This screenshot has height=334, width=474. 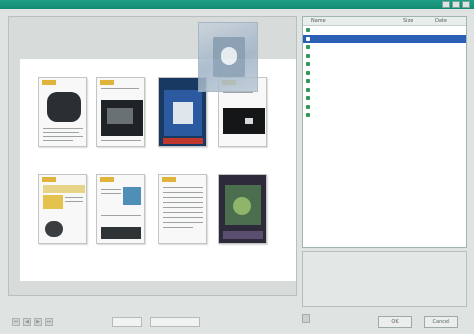 I want to click on column-name: Name, so click(x=318, y=21).